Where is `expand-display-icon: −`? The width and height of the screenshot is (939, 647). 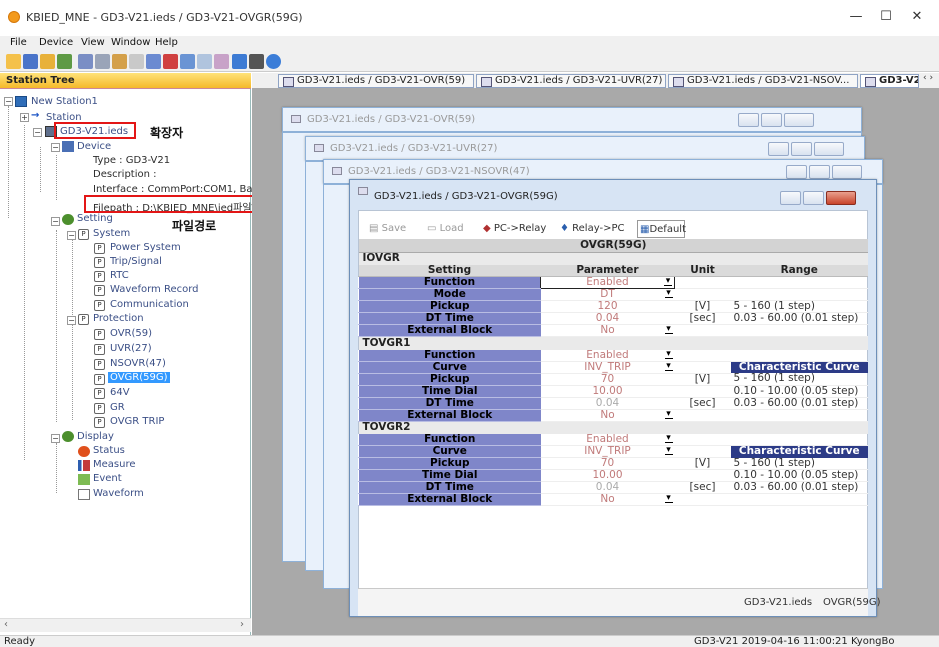 expand-display-icon: − is located at coordinates (55, 438).